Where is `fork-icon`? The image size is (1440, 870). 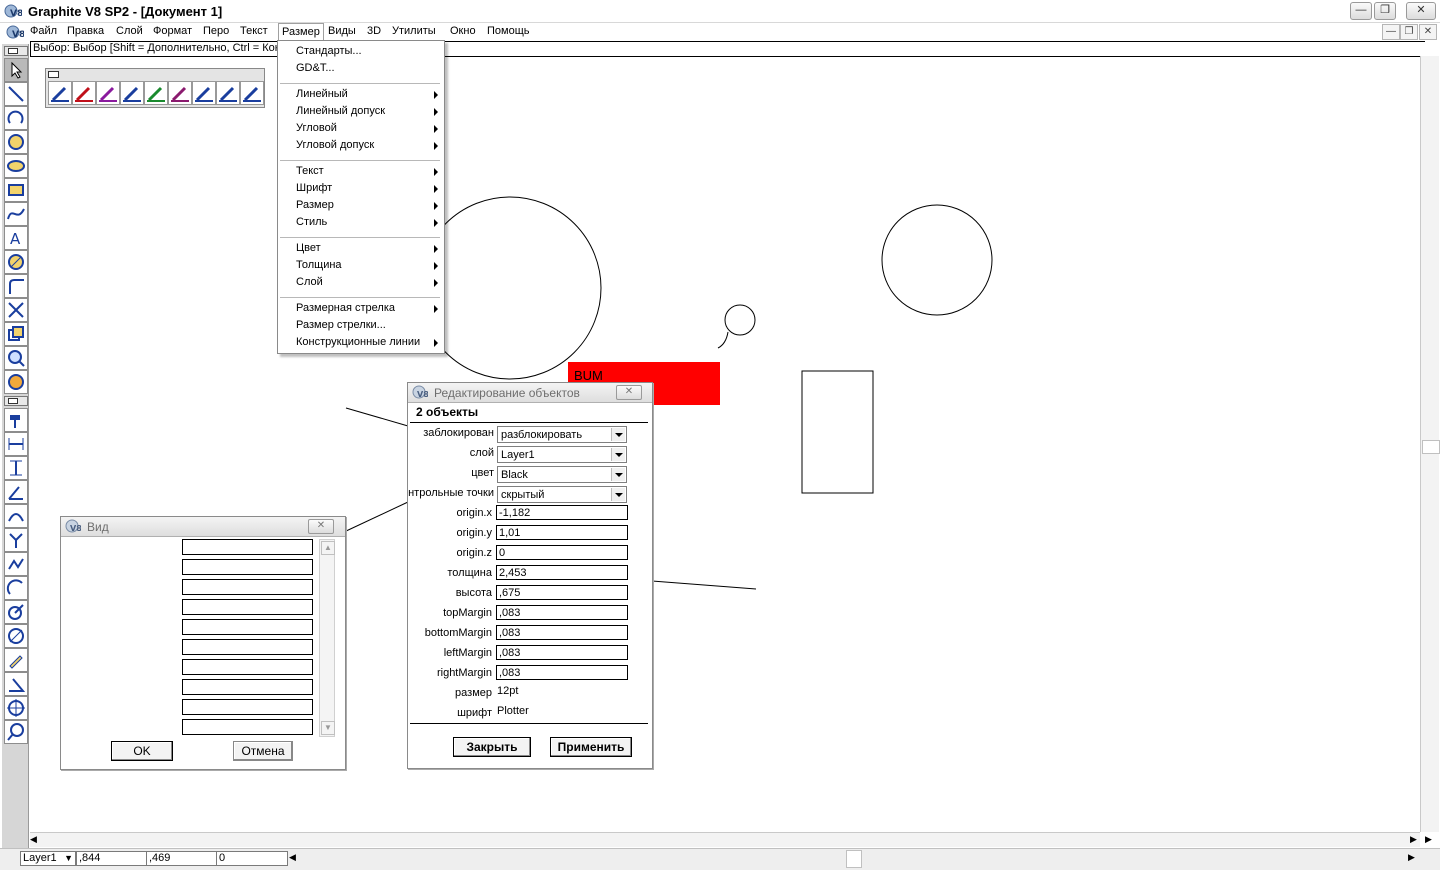
fork-icon is located at coordinates (16, 540).